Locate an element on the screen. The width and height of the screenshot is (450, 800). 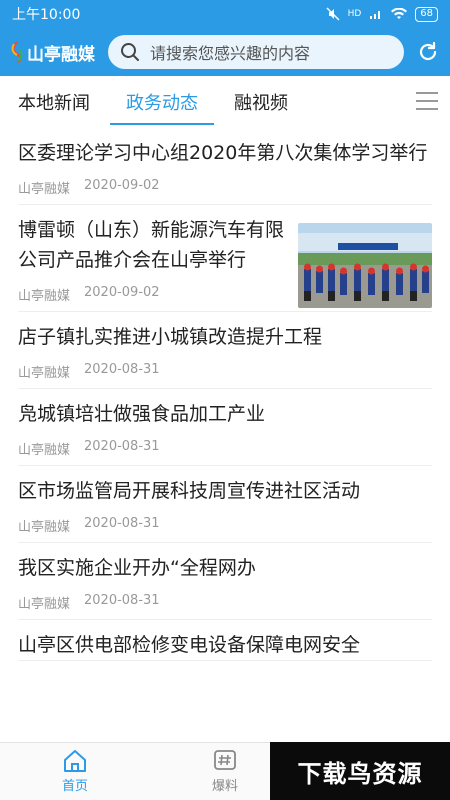
app-logo: 山亭融媒 is located at coordinates (59, 52).